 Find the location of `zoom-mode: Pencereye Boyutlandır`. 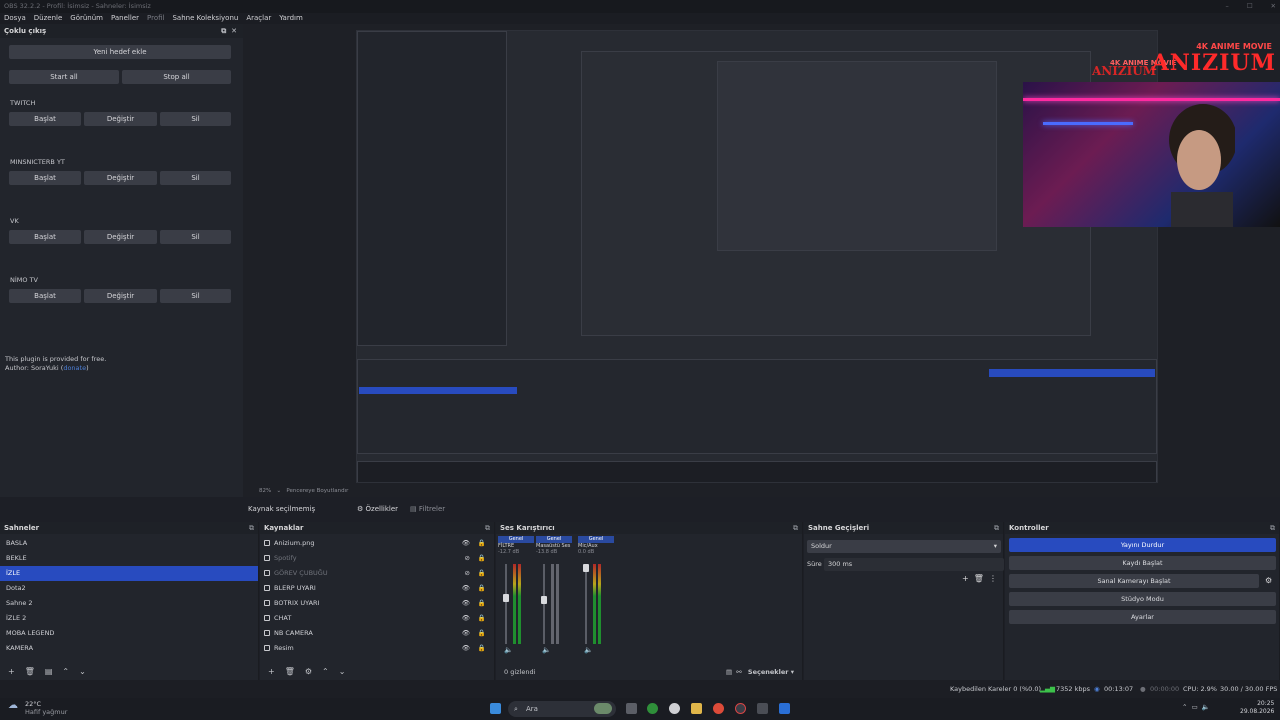

zoom-mode: Pencereye Boyutlandır is located at coordinates (317, 491).